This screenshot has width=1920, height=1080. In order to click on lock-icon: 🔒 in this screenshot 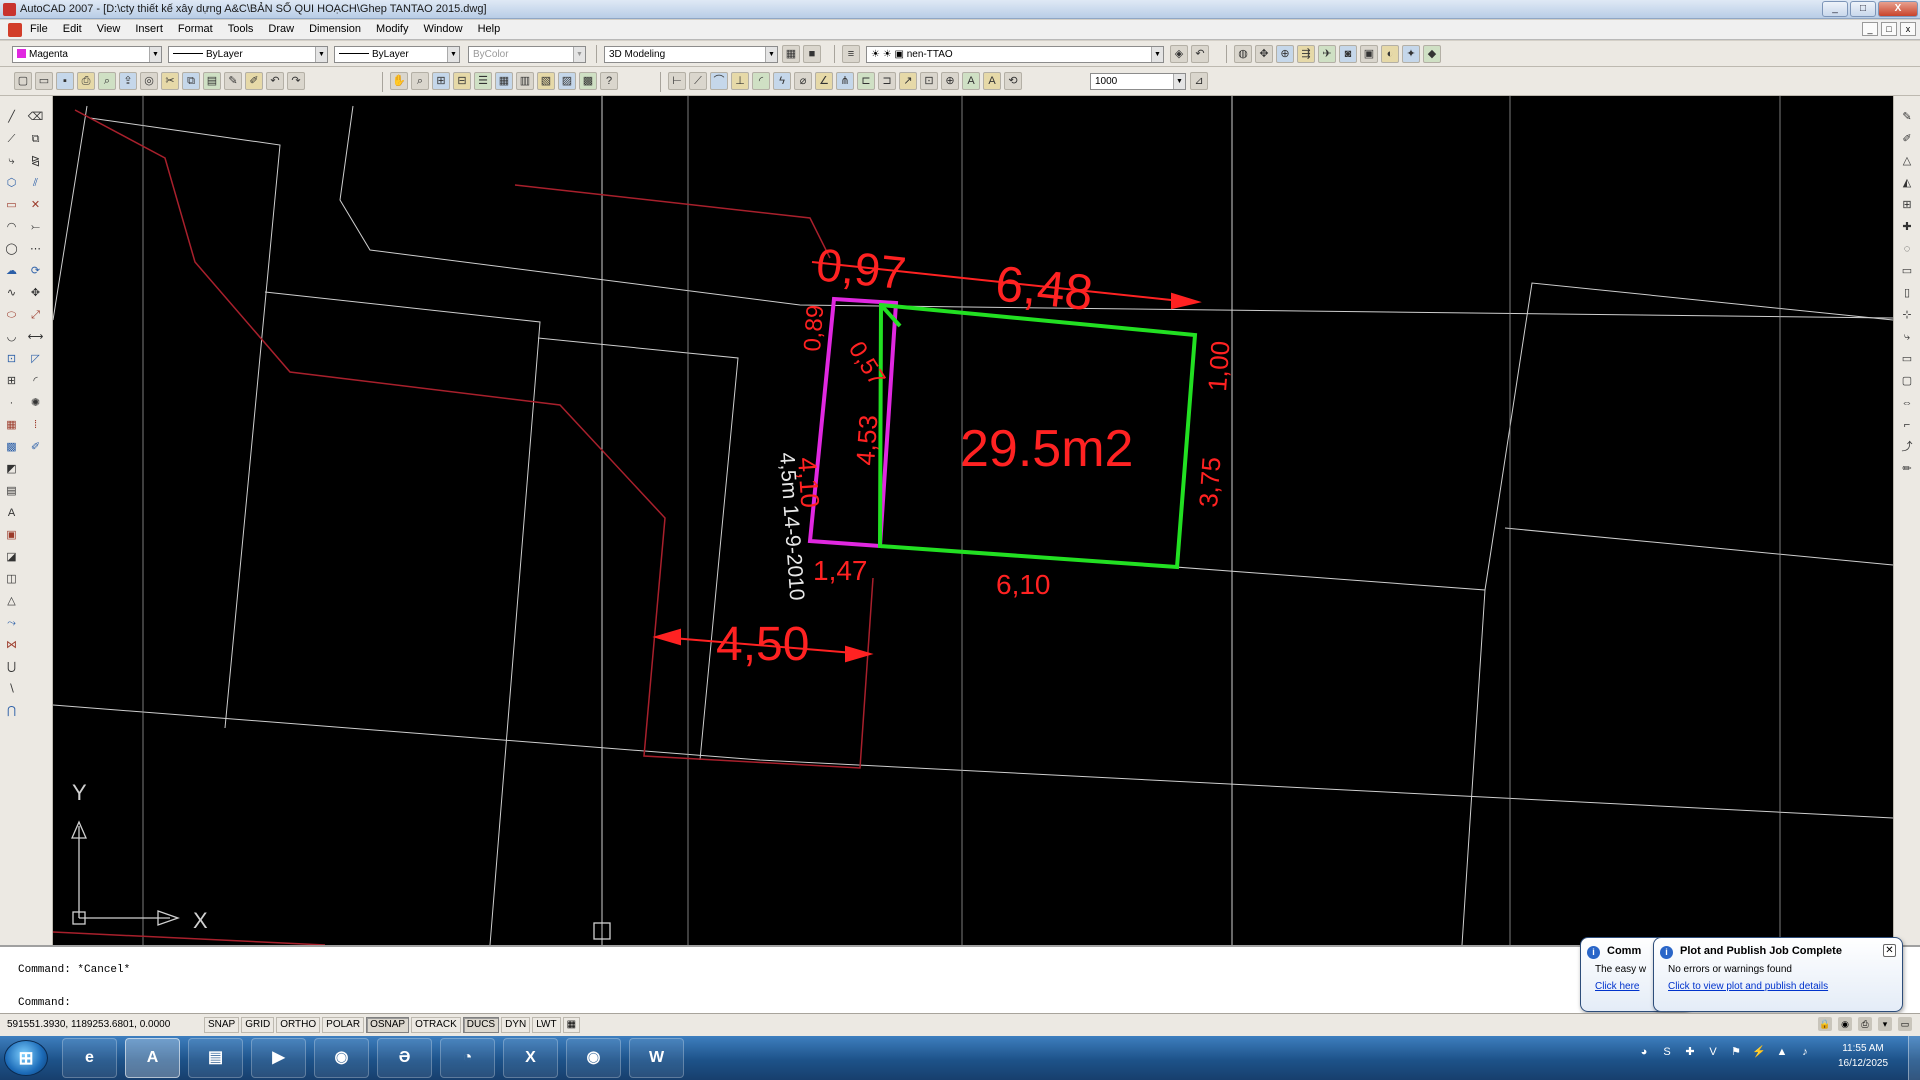, I will do `click(1825, 1024)`.